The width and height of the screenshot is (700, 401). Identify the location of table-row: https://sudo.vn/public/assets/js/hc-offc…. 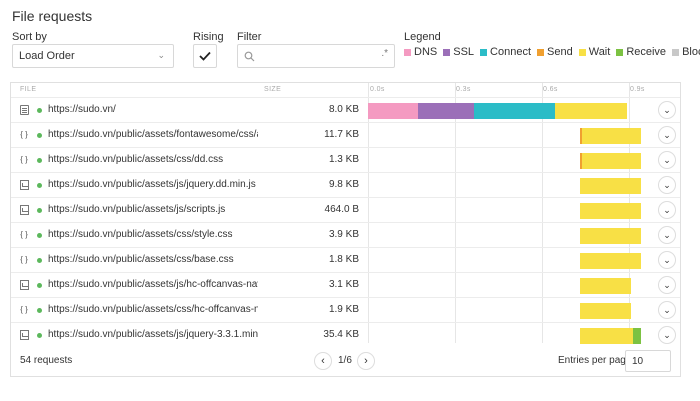
(345, 284).